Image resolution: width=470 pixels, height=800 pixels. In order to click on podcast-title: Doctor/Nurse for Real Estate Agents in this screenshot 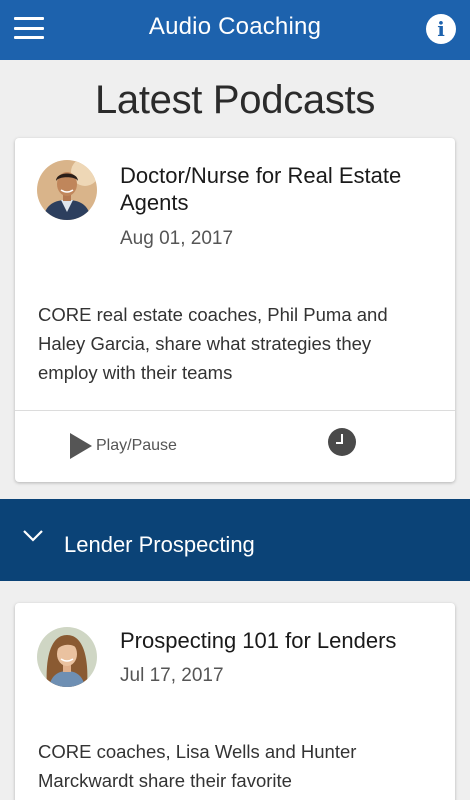, I will do `click(278, 189)`.